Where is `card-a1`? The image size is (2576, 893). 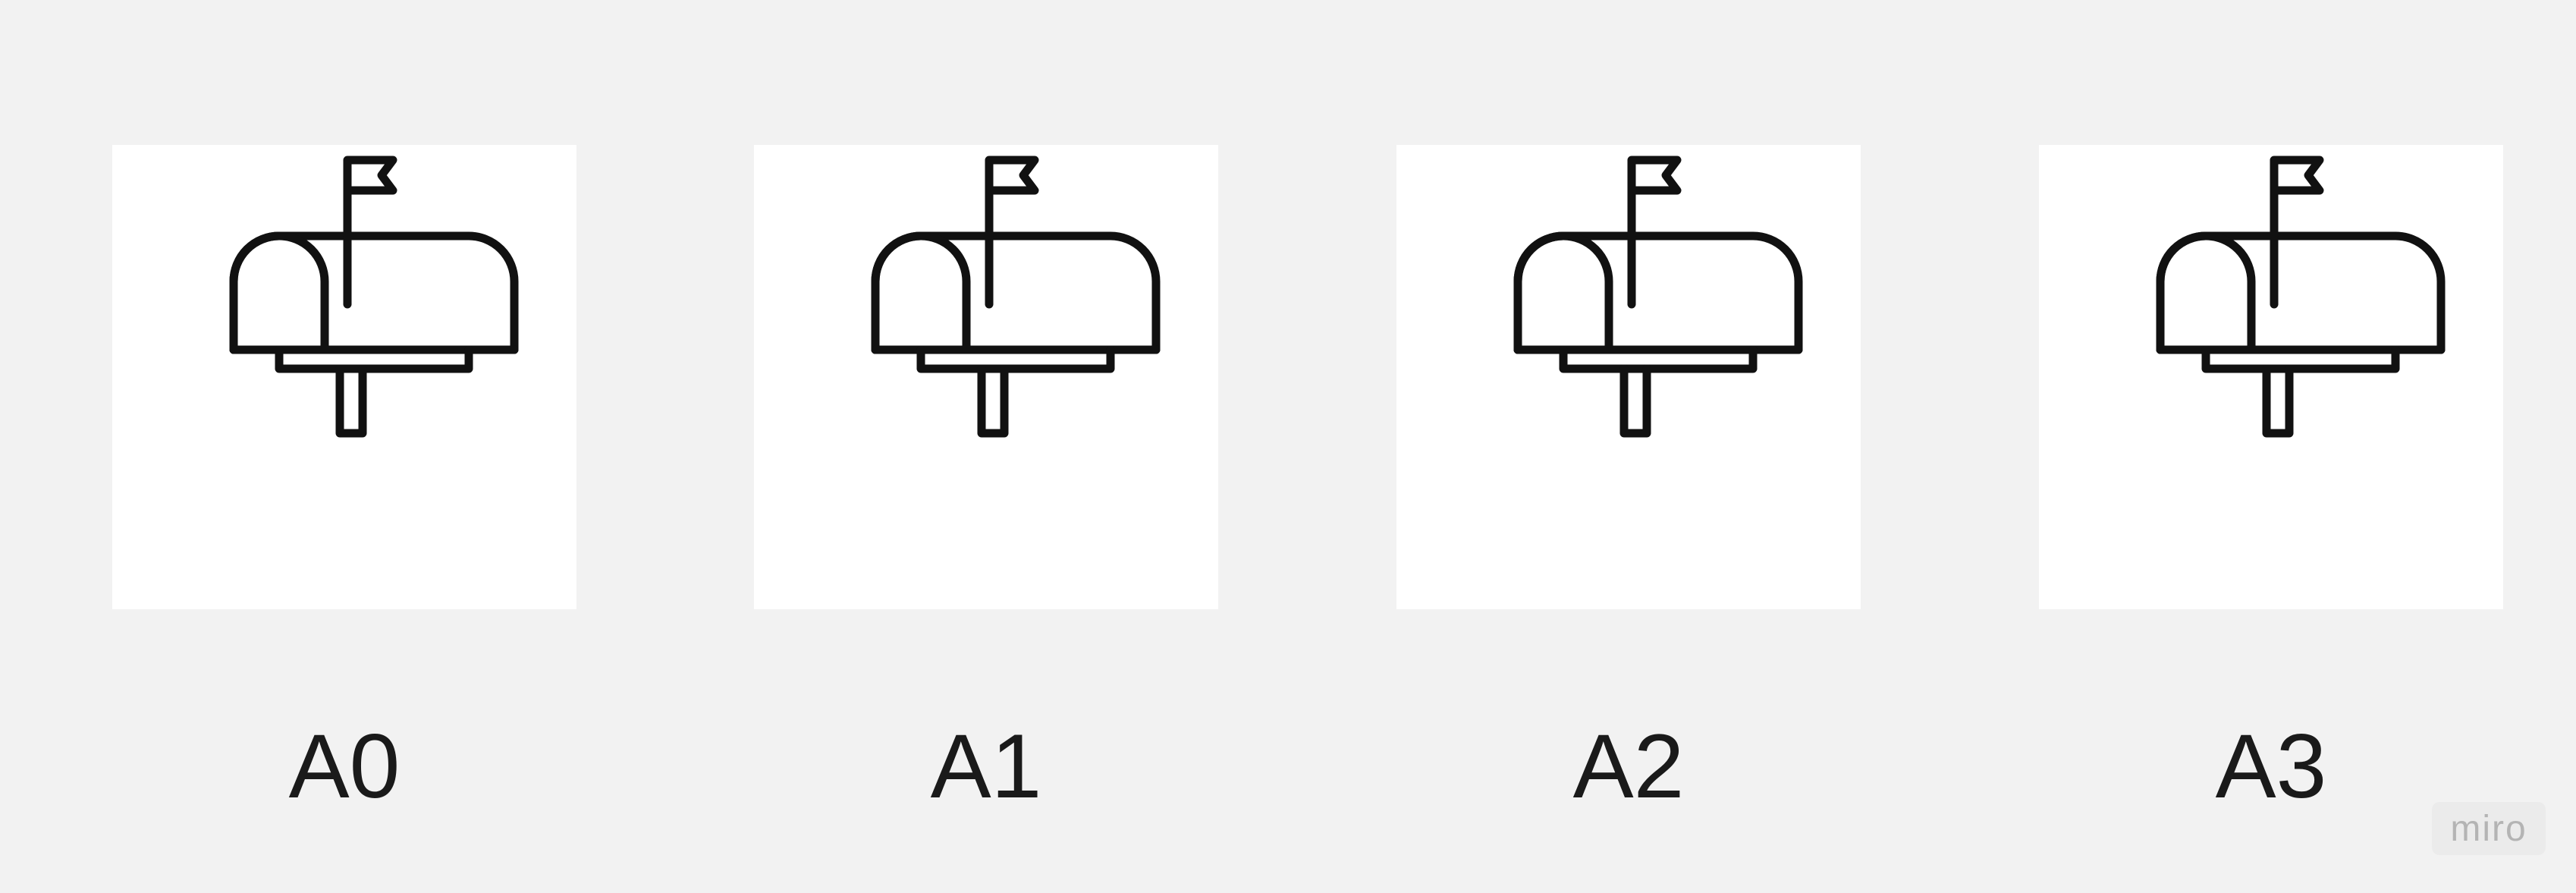 card-a1 is located at coordinates (986, 377).